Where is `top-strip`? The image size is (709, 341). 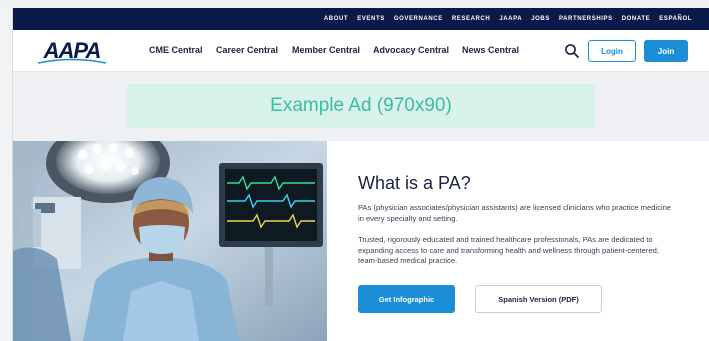 top-strip is located at coordinates (354, 4).